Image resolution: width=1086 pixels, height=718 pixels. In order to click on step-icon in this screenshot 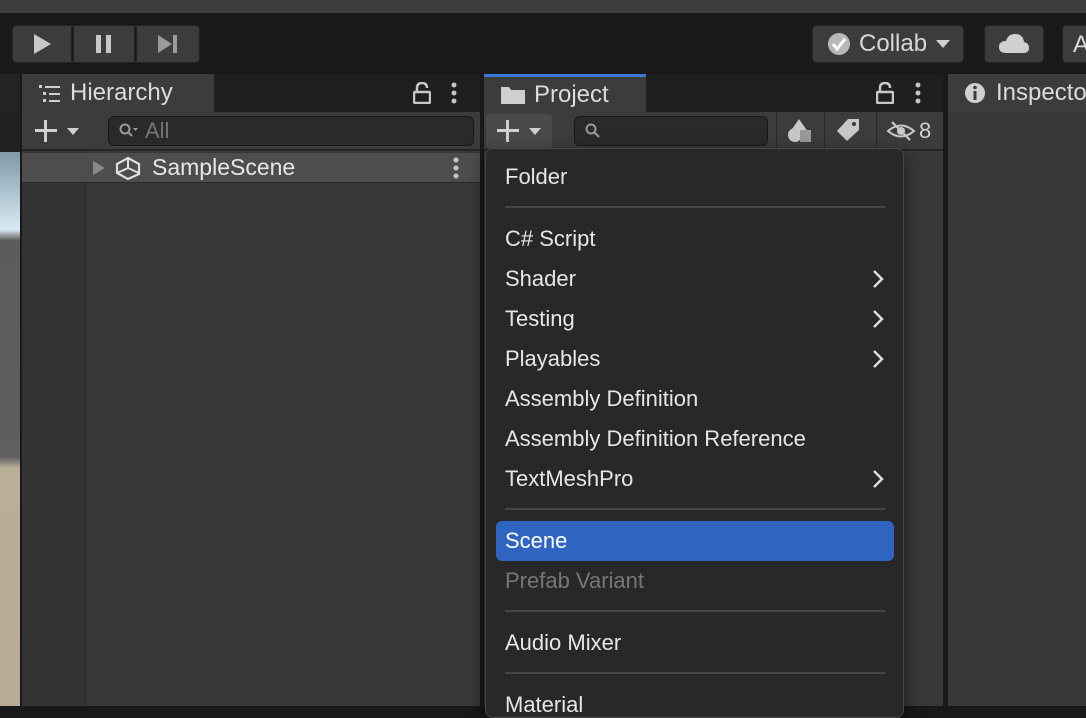, I will do `click(167, 44)`.